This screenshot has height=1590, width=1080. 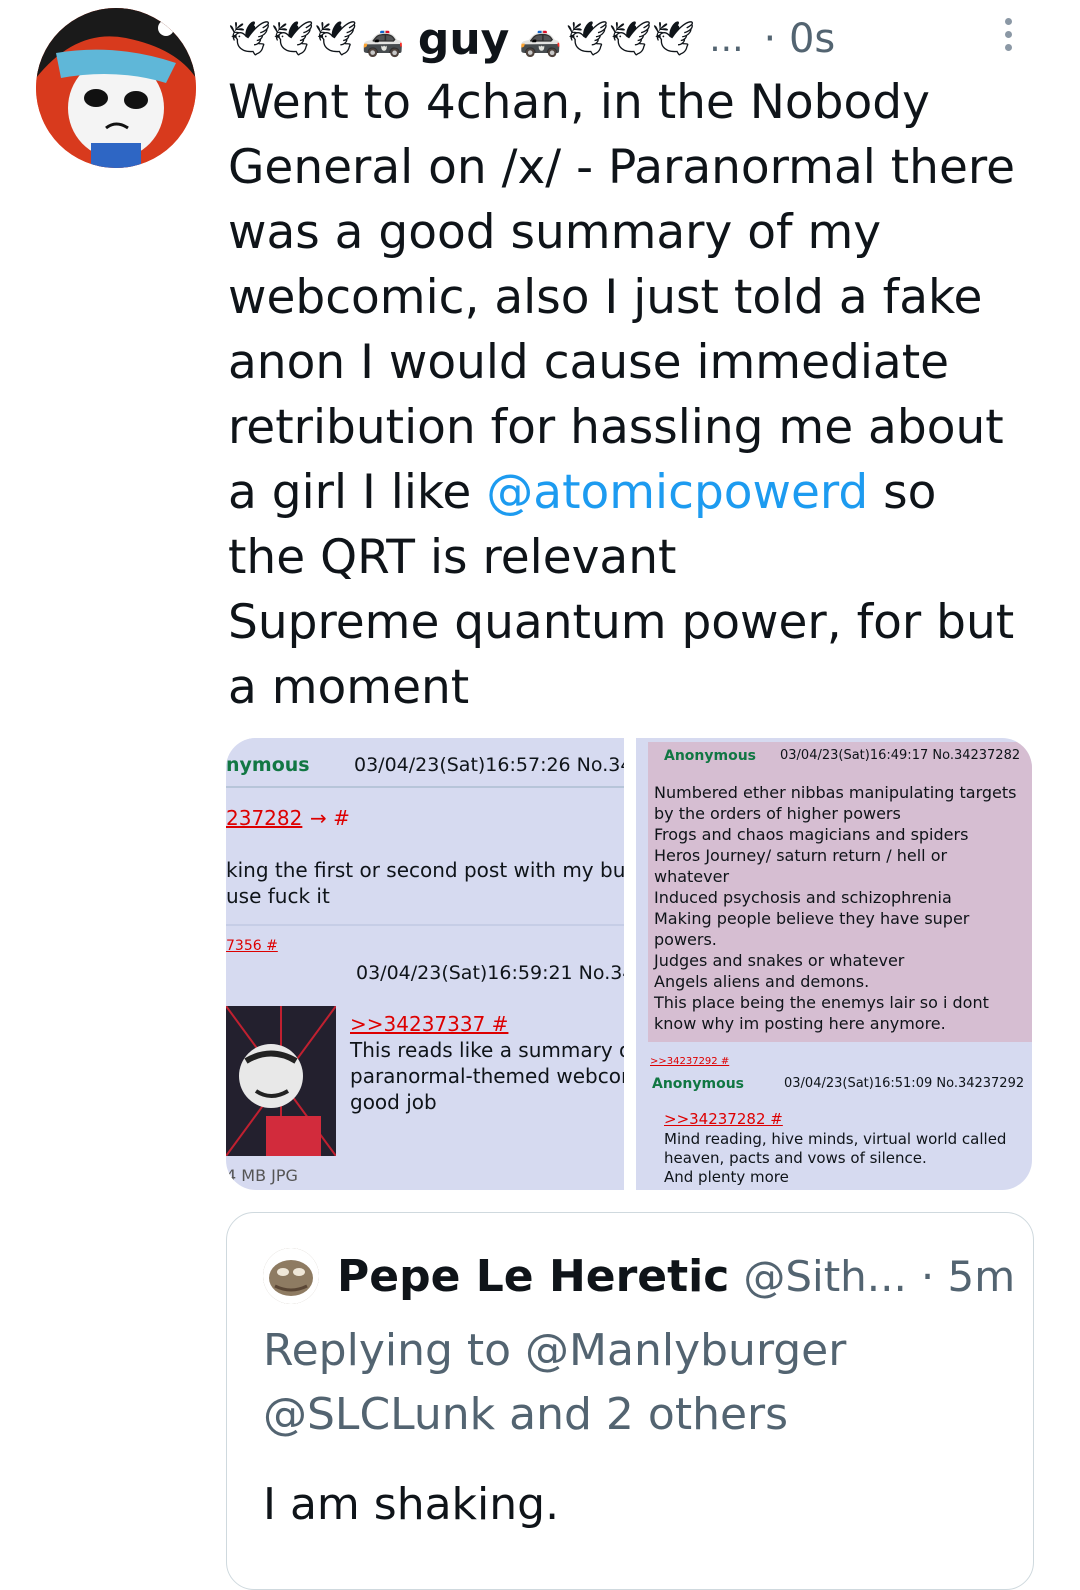 What do you see at coordinates (264, 818) in the screenshot?
I see `post-link: 237282` at bounding box center [264, 818].